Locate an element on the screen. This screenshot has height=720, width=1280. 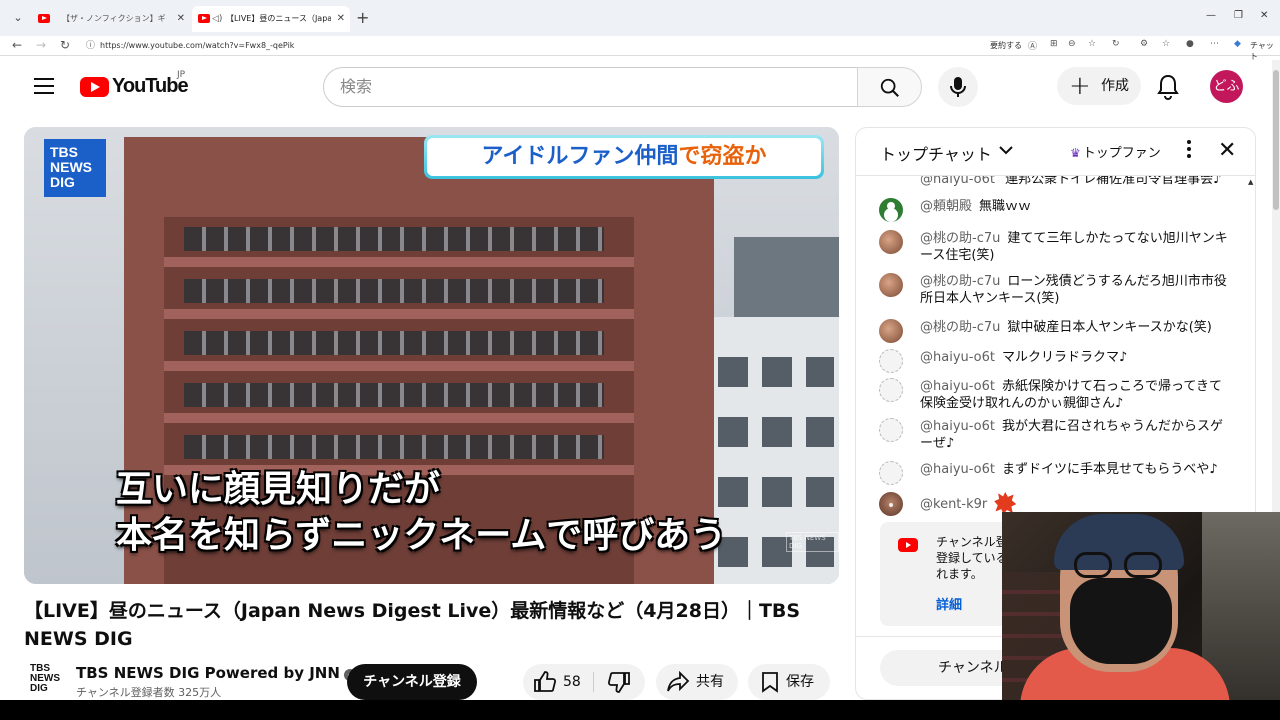
maximize-icon: ❐ is located at coordinates (1238, 15).